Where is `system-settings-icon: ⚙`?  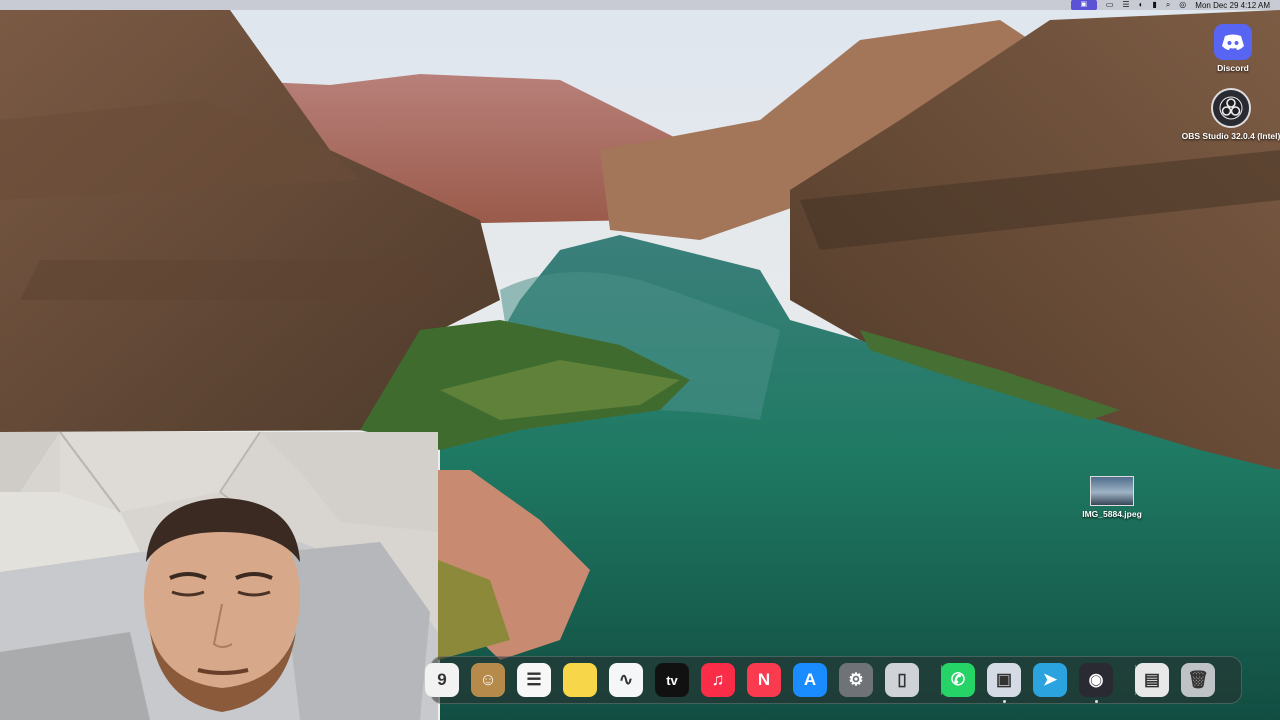
system-settings-icon: ⚙ is located at coordinates (856, 679).